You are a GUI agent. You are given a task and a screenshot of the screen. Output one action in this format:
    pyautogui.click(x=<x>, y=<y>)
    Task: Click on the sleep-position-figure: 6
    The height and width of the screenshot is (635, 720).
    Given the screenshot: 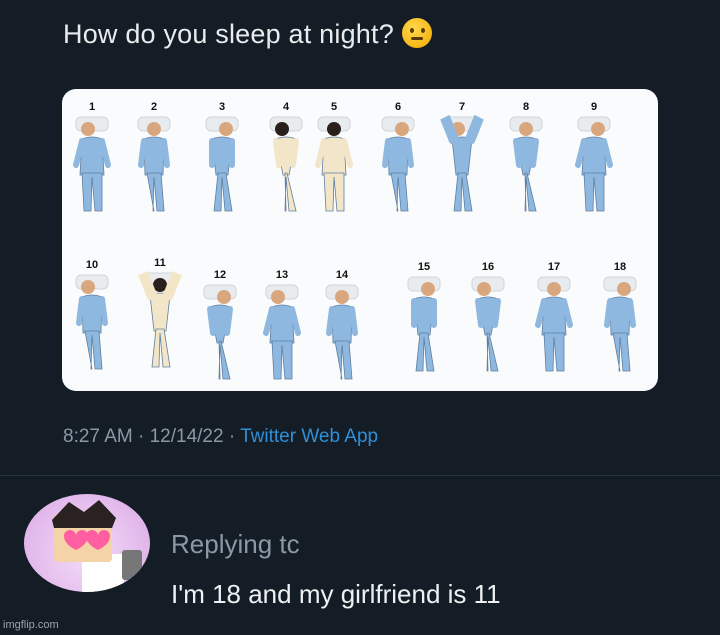 What is the action you would take?
    pyautogui.click(x=398, y=158)
    